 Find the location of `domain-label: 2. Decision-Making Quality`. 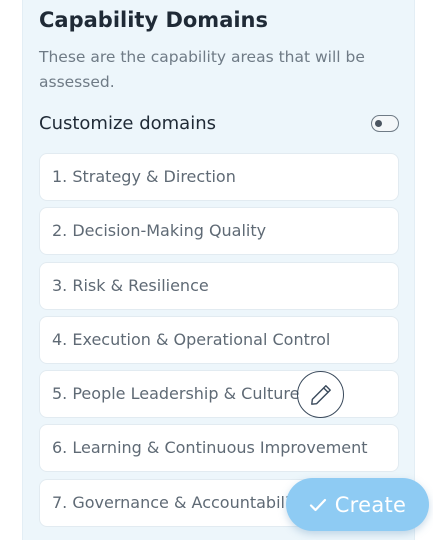

domain-label: 2. Decision-Making Quality is located at coordinates (159, 231).